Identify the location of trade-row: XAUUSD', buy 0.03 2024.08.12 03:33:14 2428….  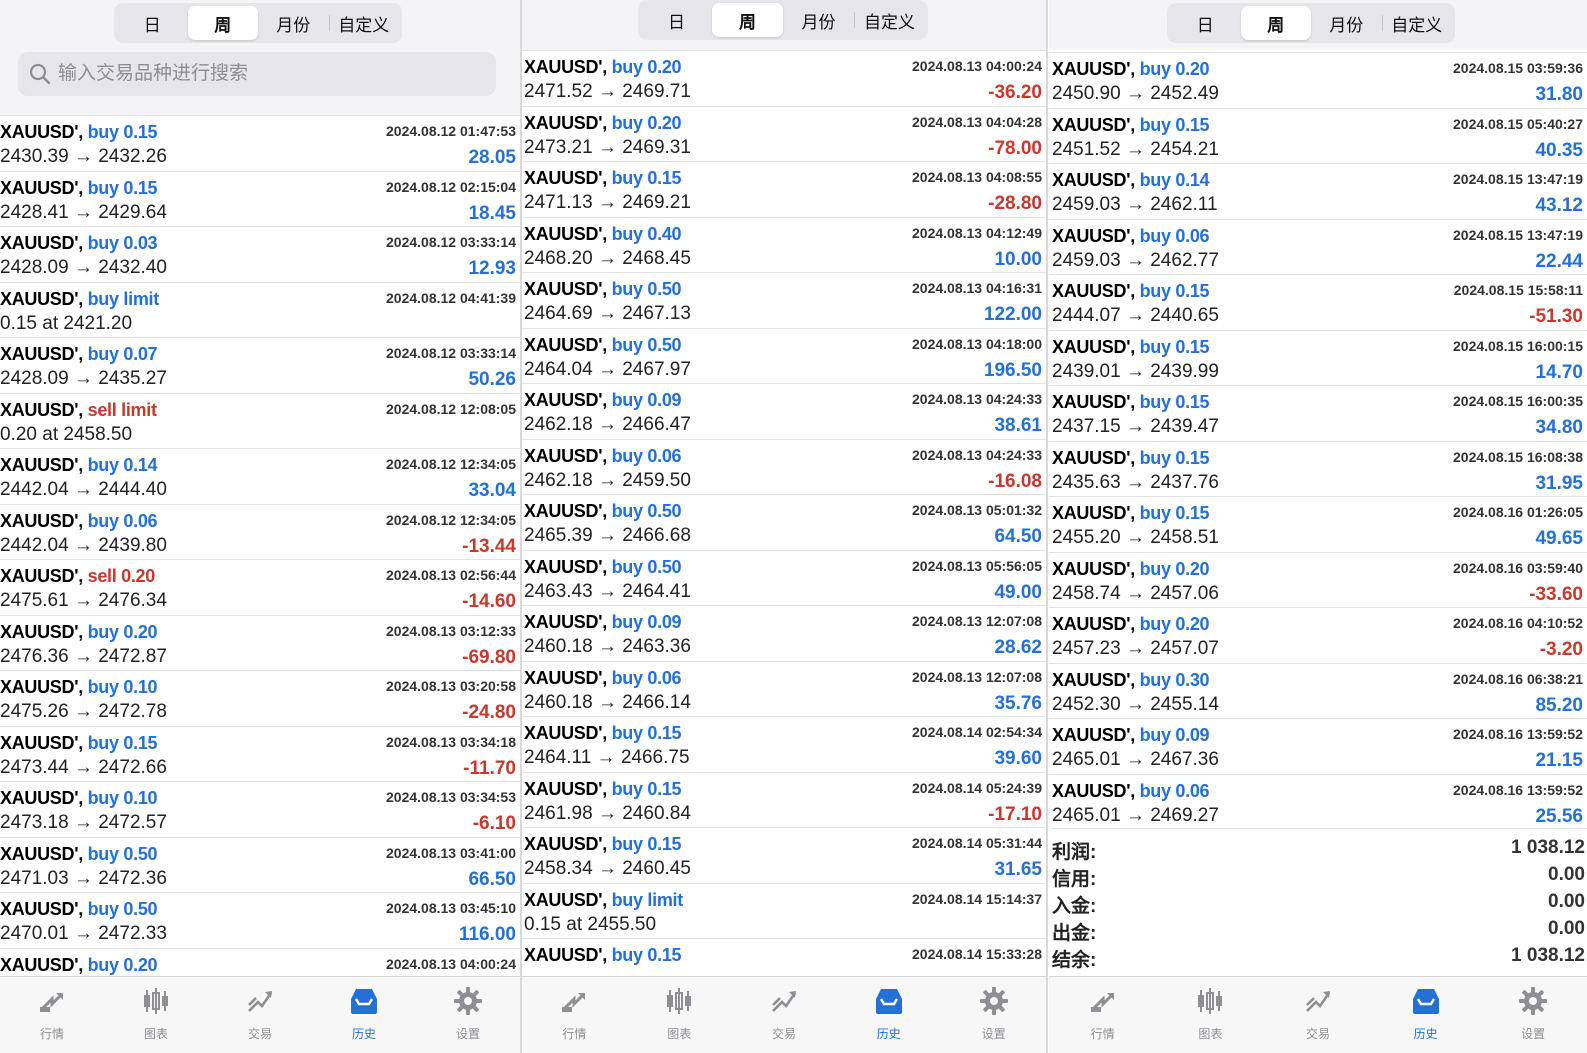
(260, 254).